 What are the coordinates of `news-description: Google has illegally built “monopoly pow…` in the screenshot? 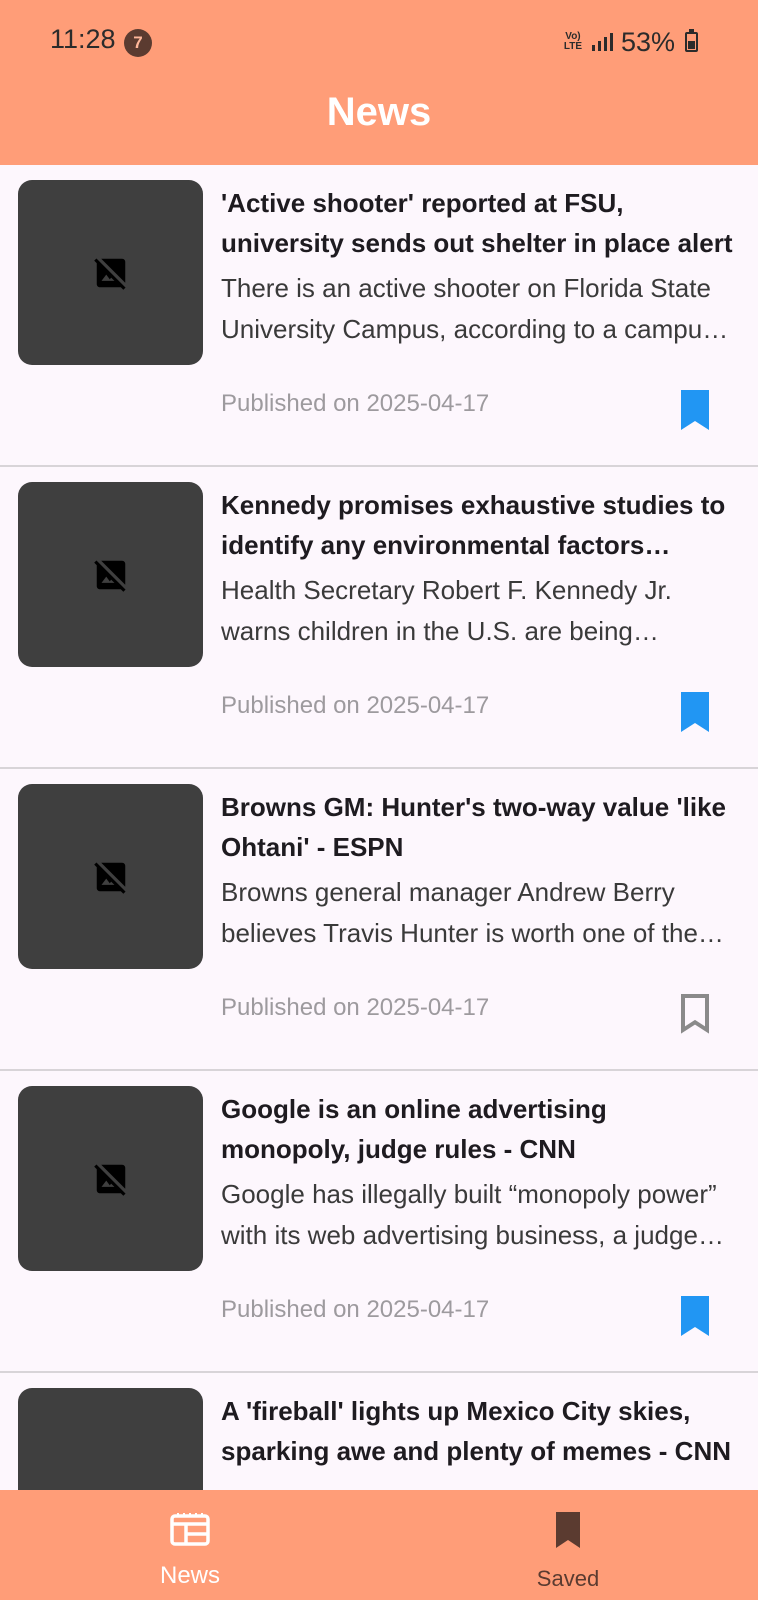 It's located at (469, 1214).